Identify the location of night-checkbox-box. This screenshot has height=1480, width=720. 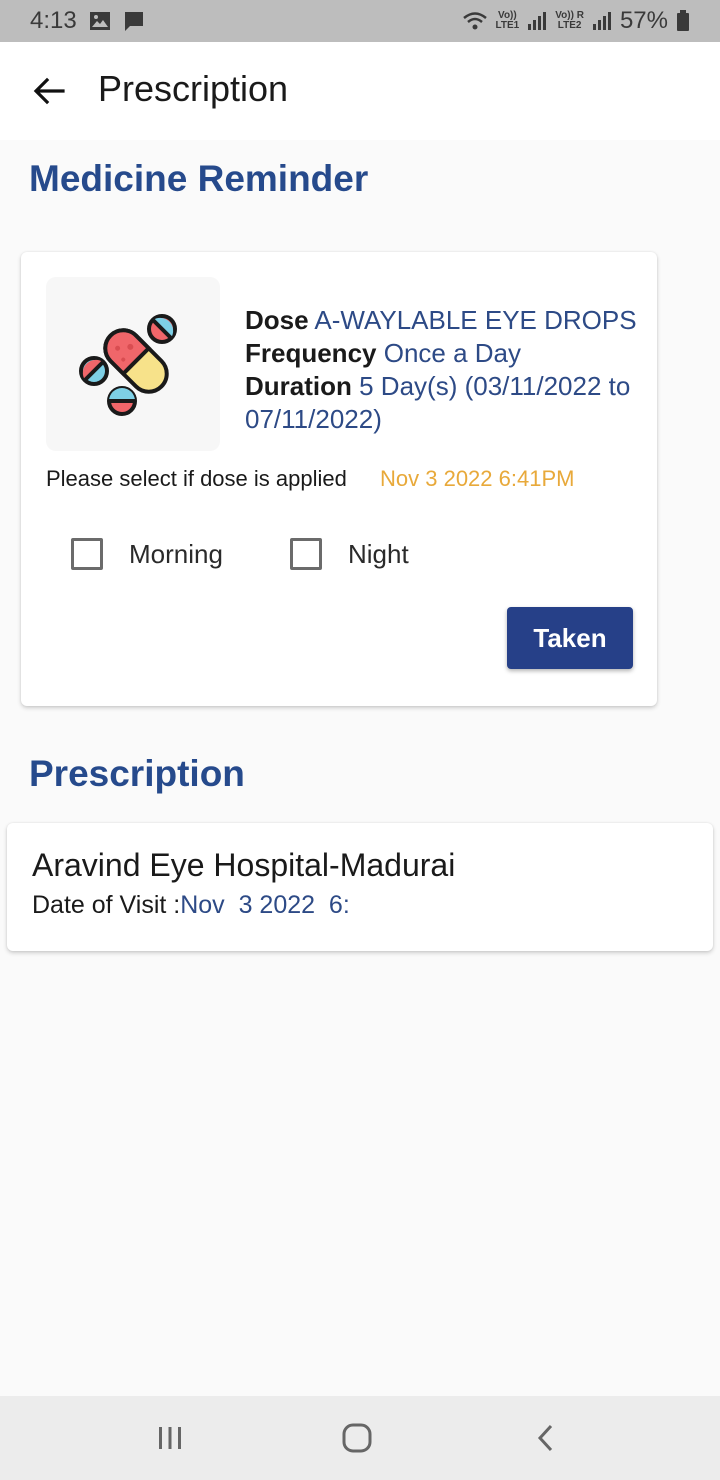
(306, 554).